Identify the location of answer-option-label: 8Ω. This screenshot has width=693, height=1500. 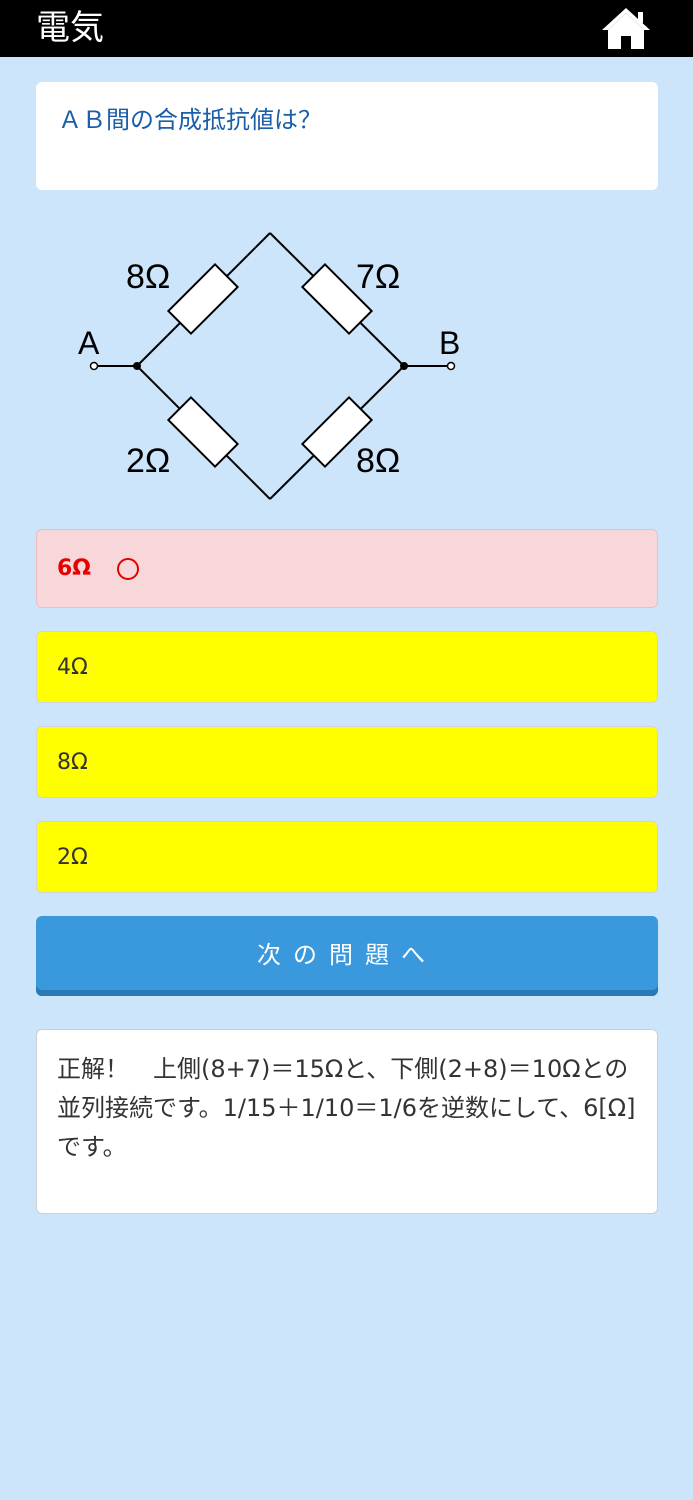
(72, 762).